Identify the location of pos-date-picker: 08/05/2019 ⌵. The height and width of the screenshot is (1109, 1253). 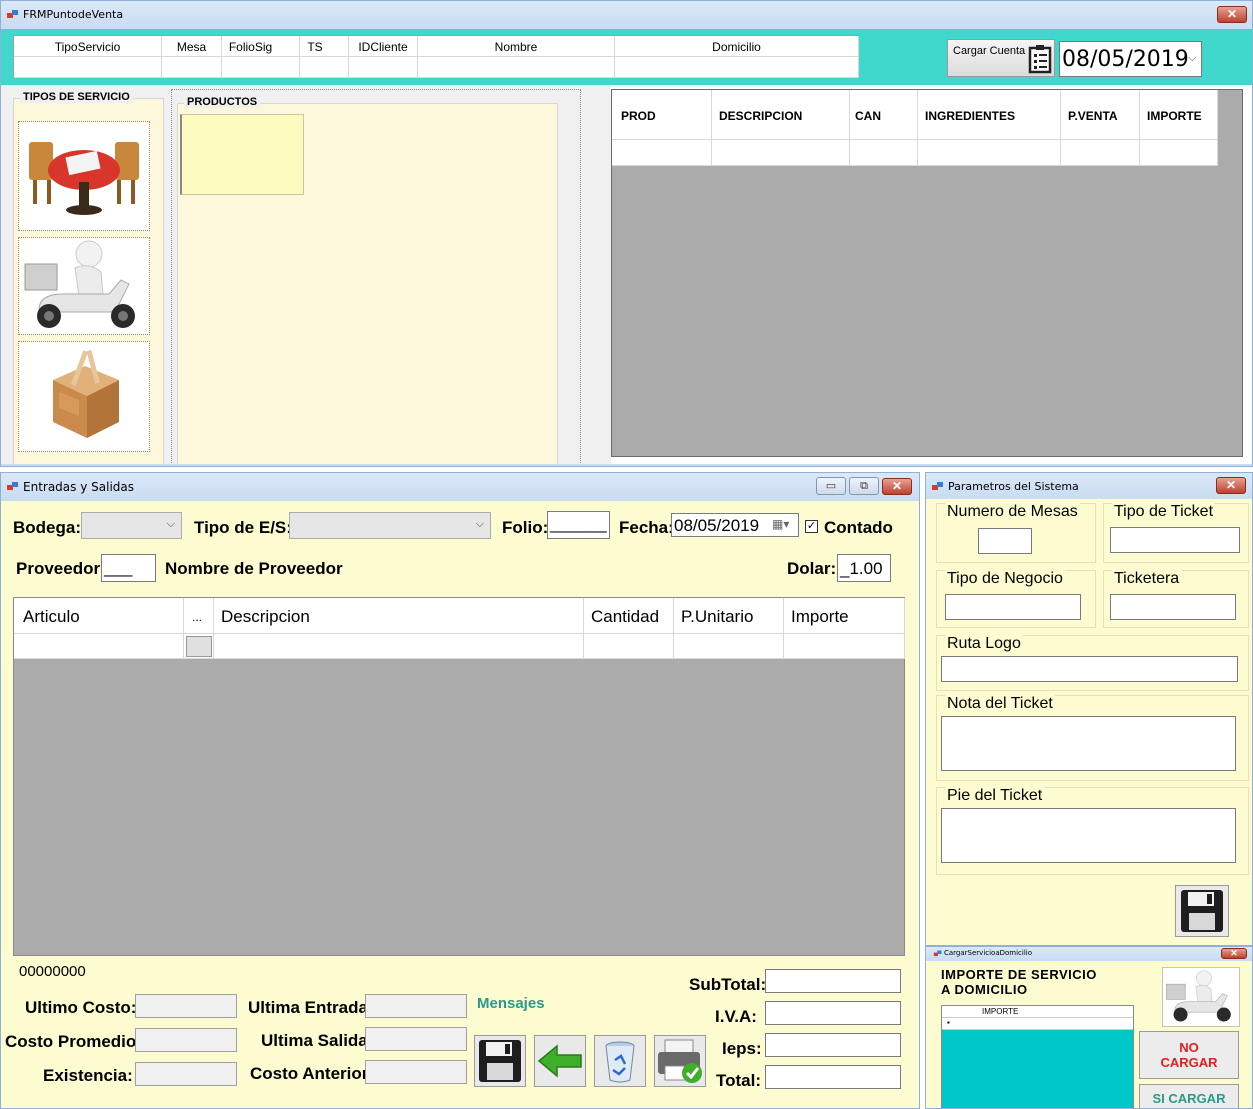
(1130, 59).